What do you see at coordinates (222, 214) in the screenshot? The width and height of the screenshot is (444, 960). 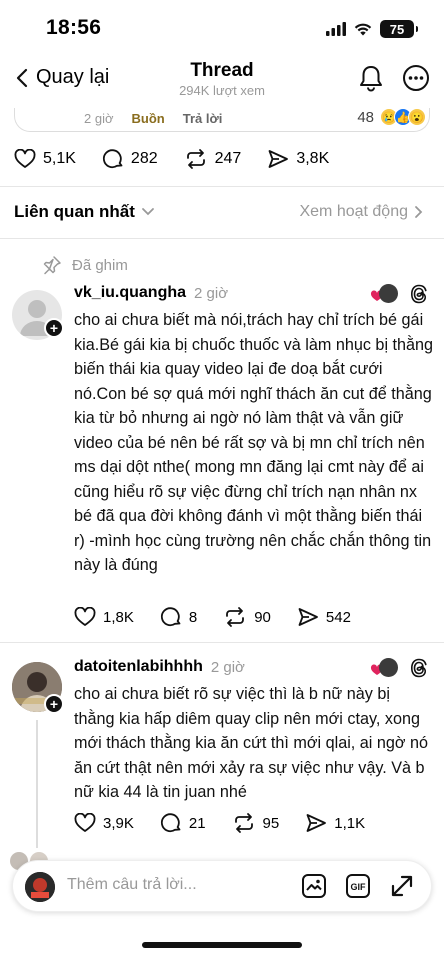 I see `sort-row: Liên quan nhất Xem hoạt động` at bounding box center [222, 214].